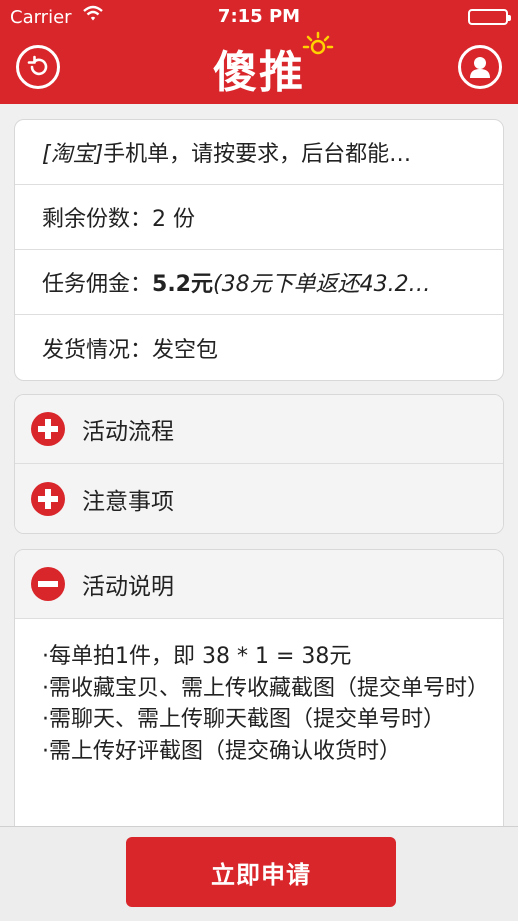 This screenshot has width=518, height=921. I want to click on apply-now-button: 立即申请, so click(261, 872).